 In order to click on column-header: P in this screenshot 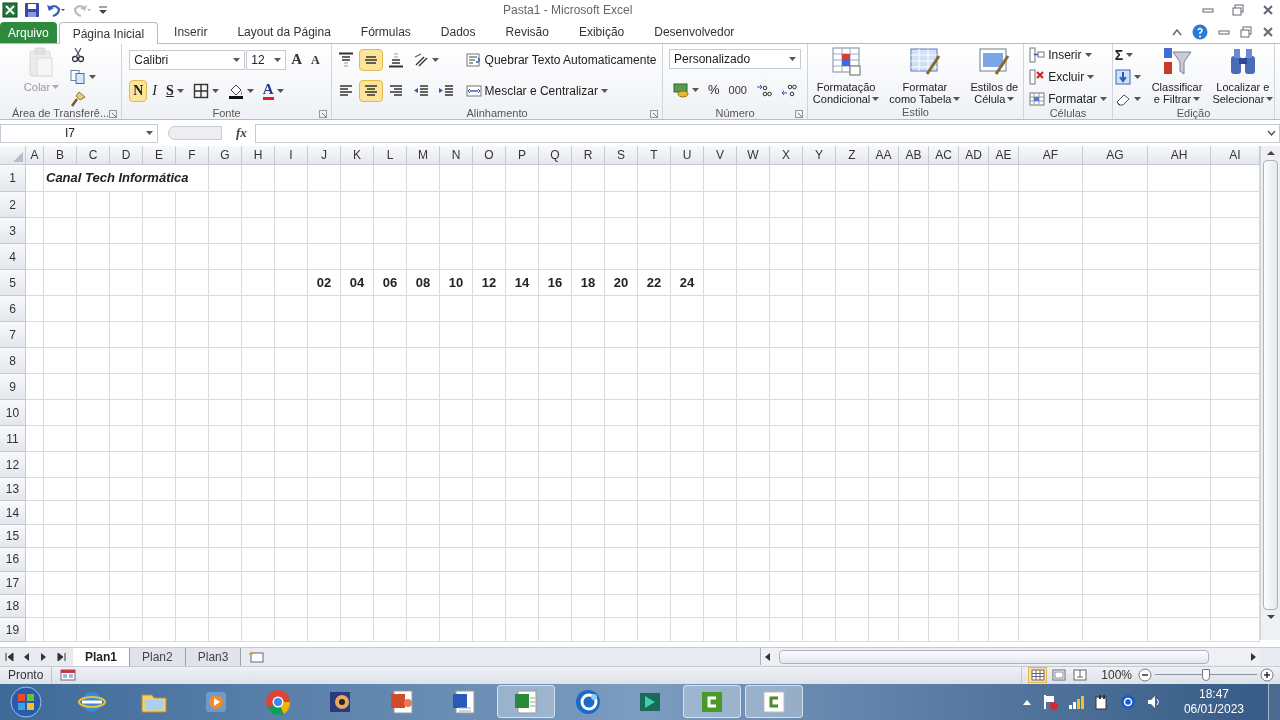, I will do `click(522, 155)`.